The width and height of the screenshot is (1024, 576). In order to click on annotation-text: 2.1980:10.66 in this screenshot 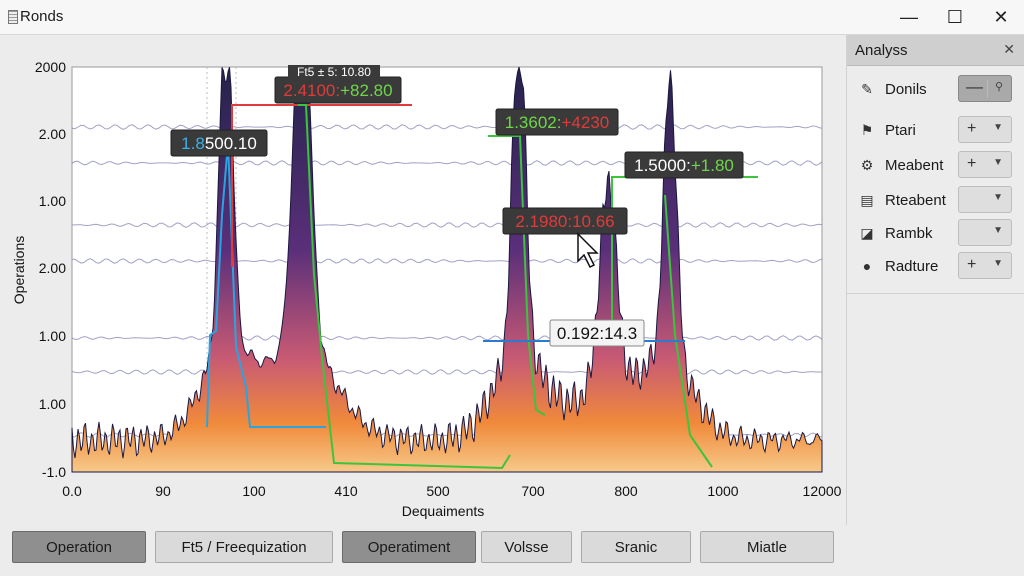, I will do `click(564, 221)`.